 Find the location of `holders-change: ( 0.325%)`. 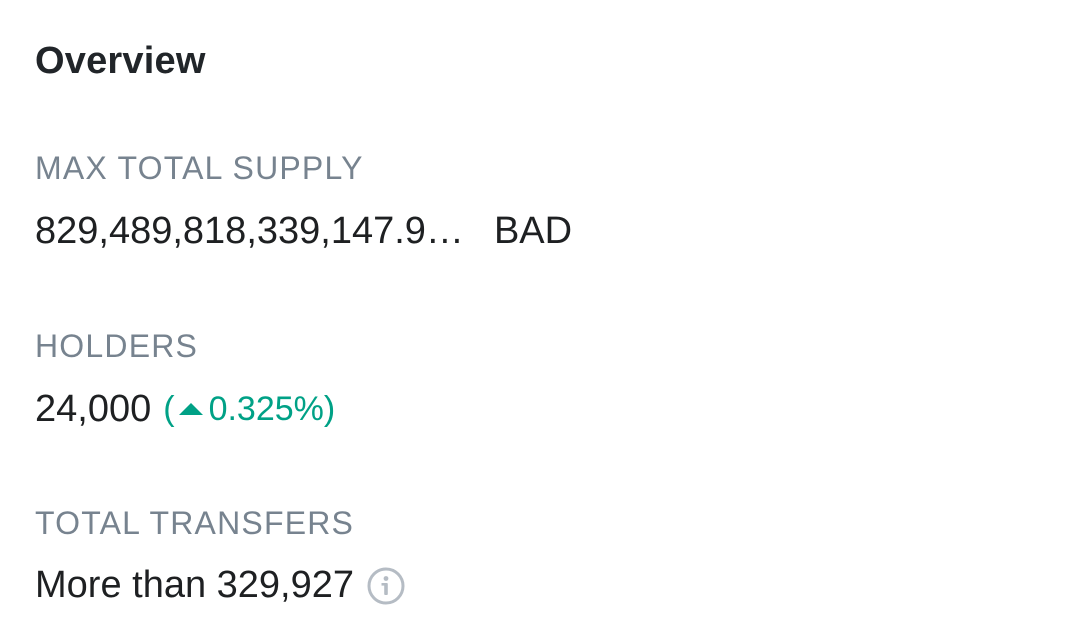

holders-change: ( 0.325%) is located at coordinates (249, 409).